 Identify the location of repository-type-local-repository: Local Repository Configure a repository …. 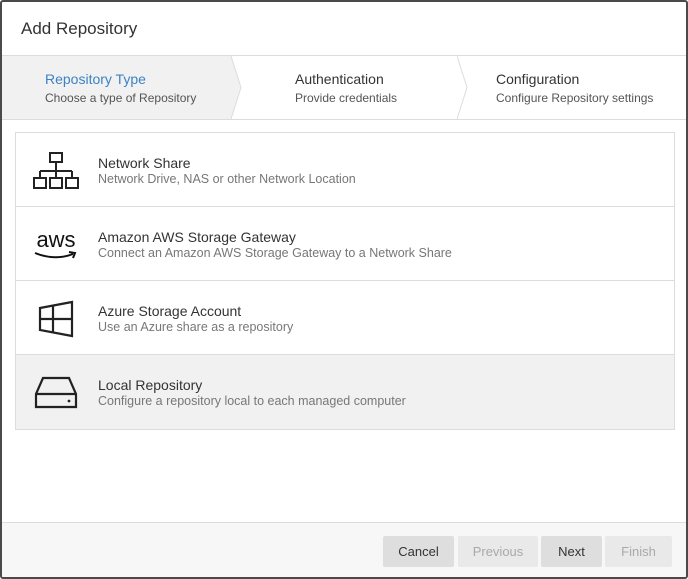
(345, 392).